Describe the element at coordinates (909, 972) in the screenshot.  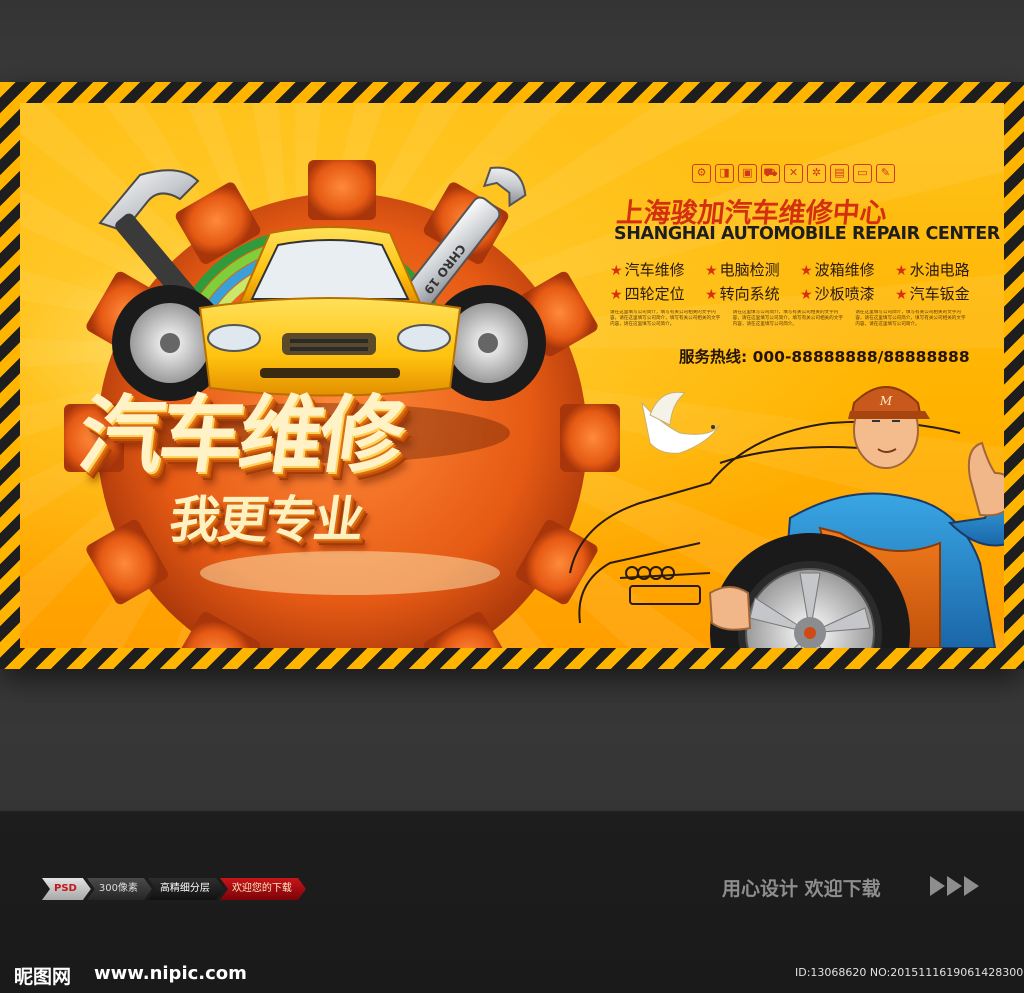
I see `image-id: ID:13068620 NO:20151116190614283000` at that location.